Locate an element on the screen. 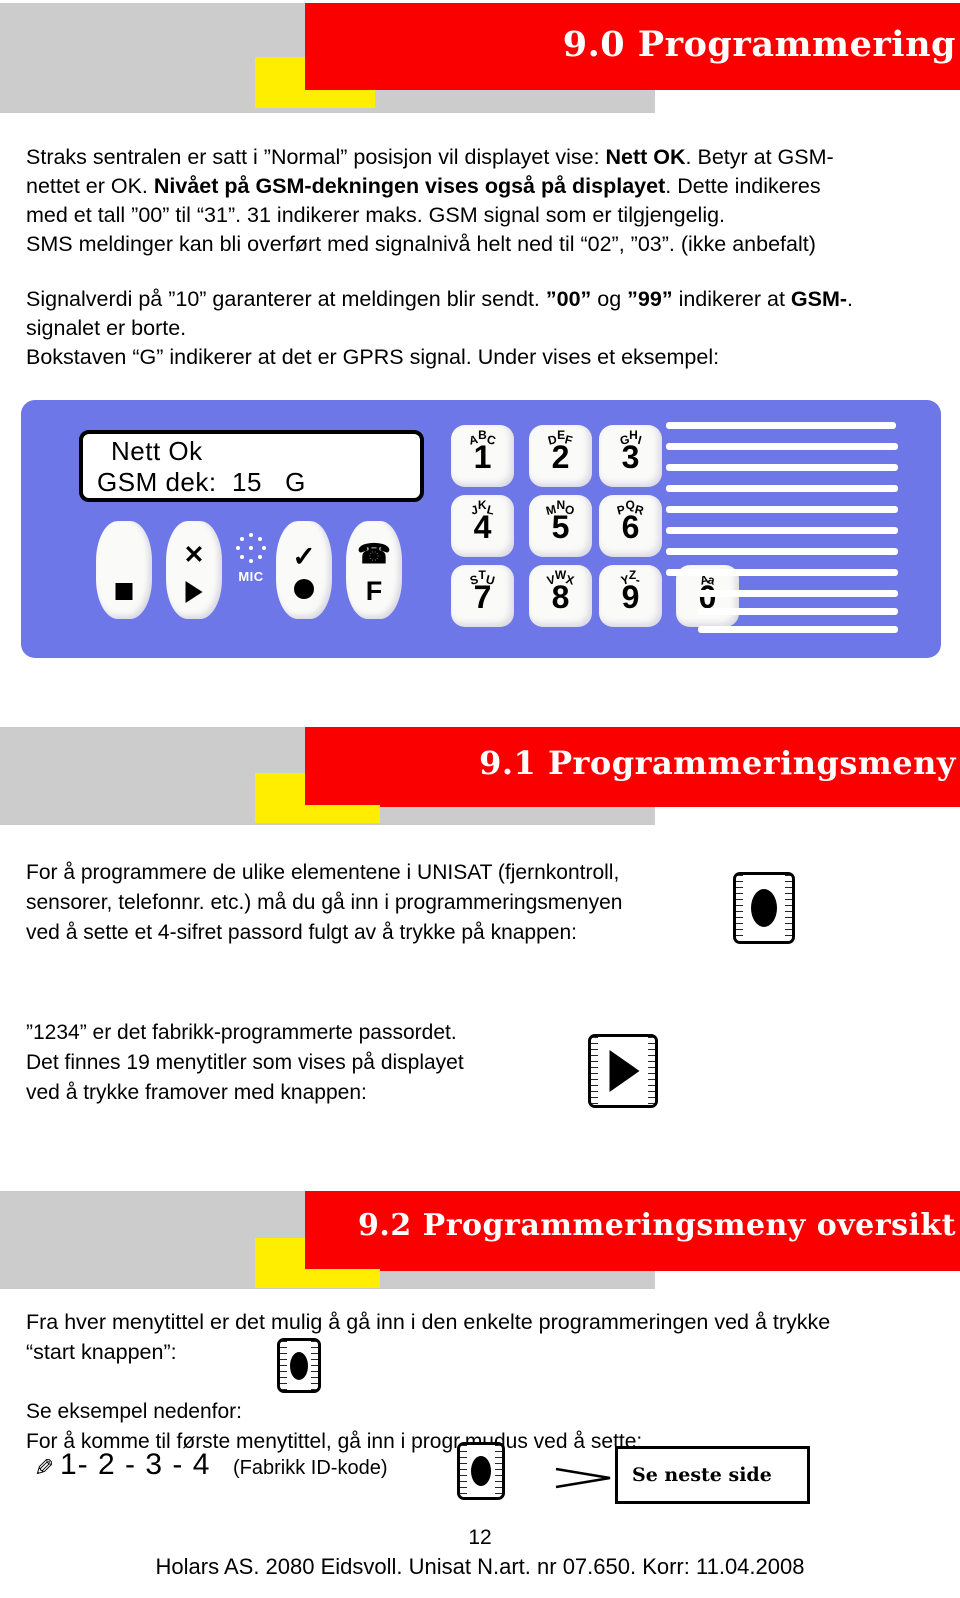 The height and width of the screenshot is (1598, 960). signal-line-1-e: indikerer at is located at coordinates (731, 299).